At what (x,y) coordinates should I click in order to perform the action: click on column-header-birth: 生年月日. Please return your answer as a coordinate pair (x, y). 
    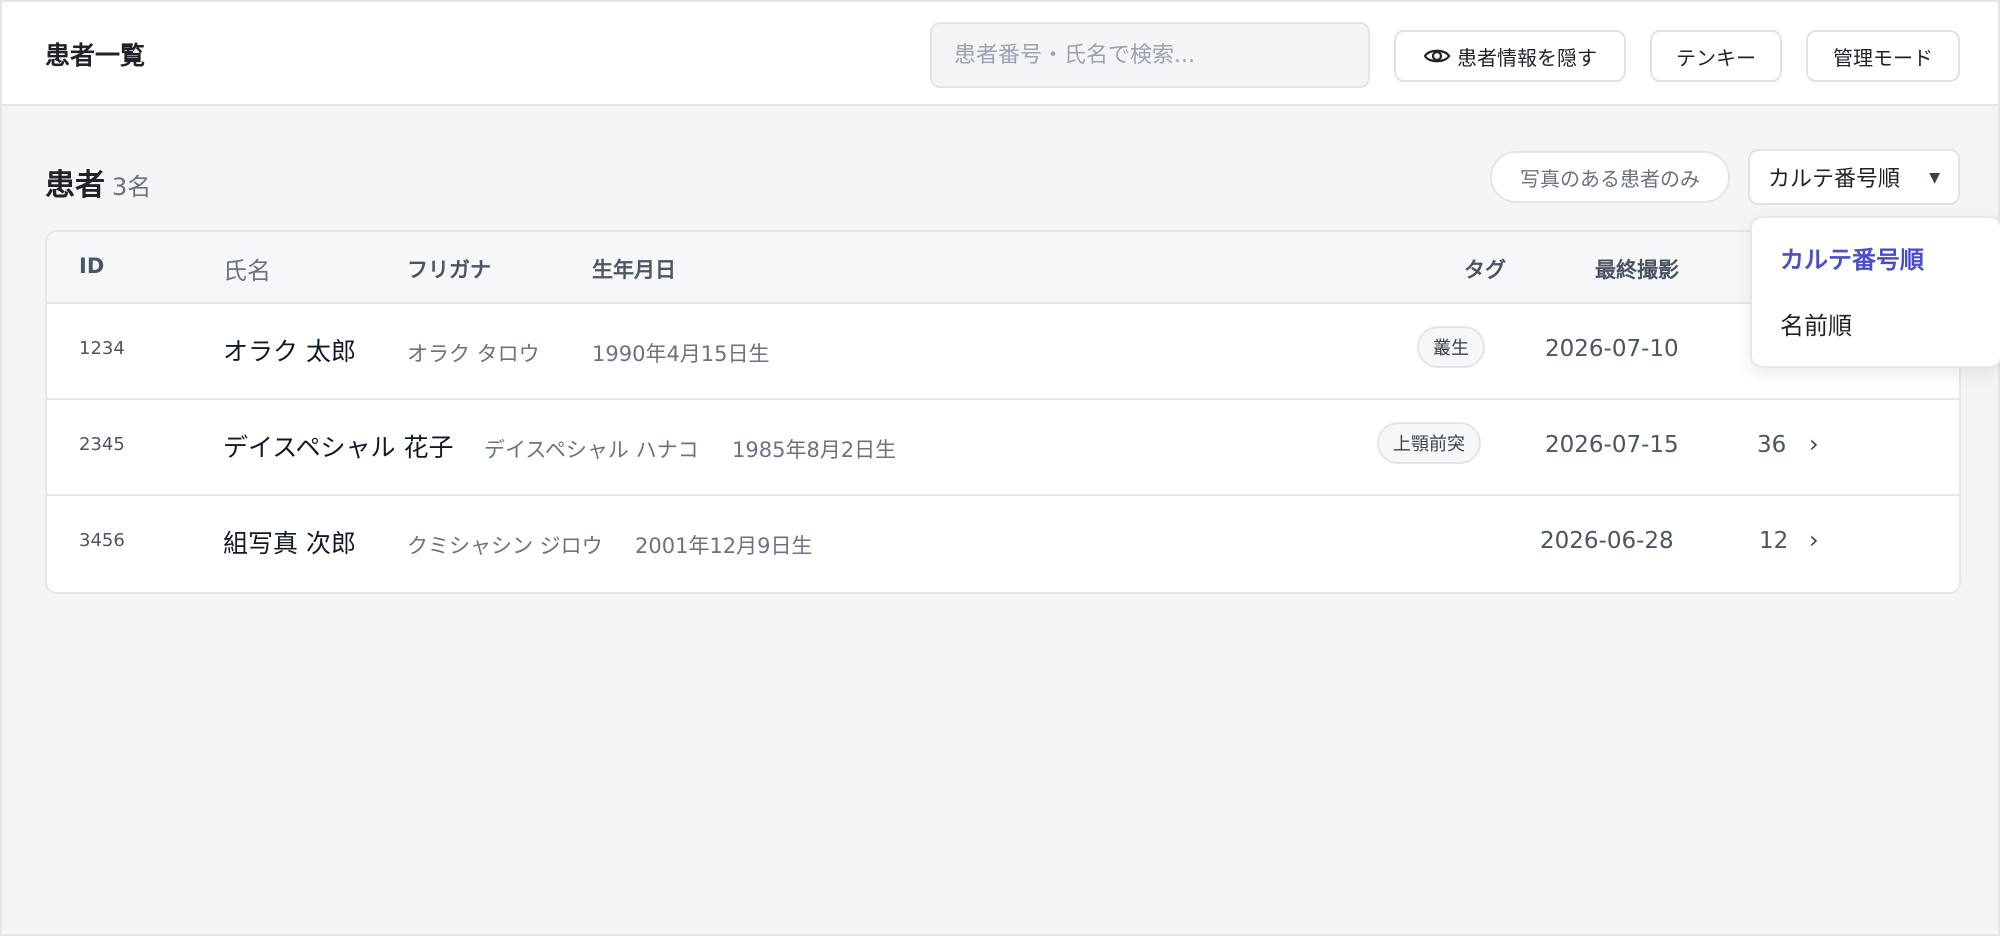
    Looking at the image, I should click on (634, 270).